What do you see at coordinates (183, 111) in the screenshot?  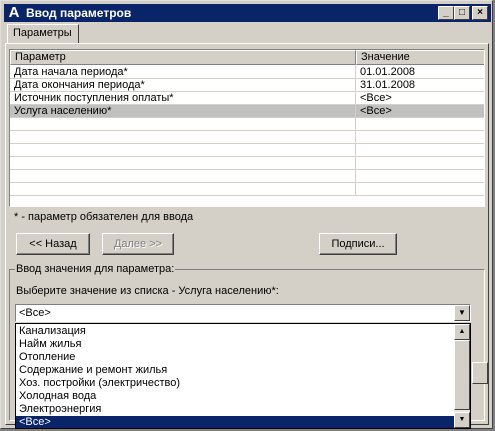 I see `param-name: Услуга населению*` at bounding box center [183, 111].